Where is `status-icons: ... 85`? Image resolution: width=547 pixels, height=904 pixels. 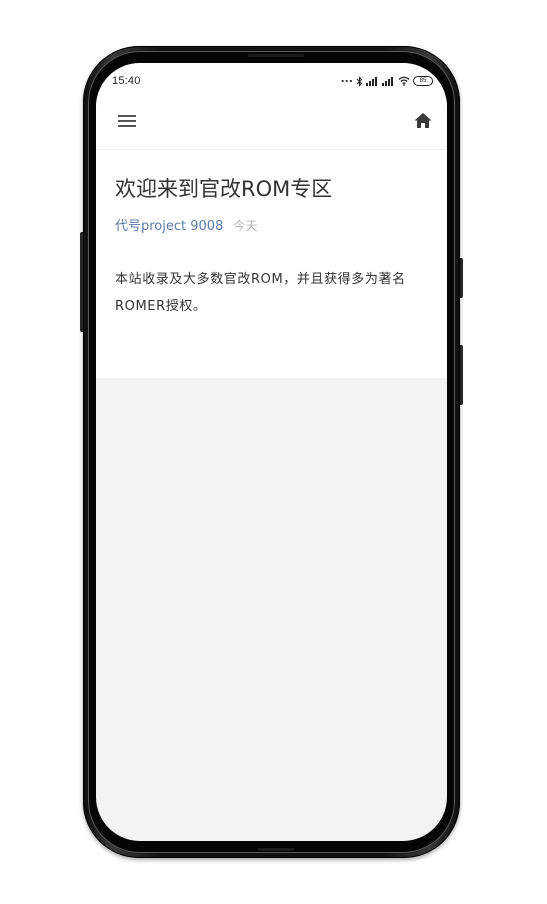 status-icons: ... 85 is located at coordinates (386, 79).